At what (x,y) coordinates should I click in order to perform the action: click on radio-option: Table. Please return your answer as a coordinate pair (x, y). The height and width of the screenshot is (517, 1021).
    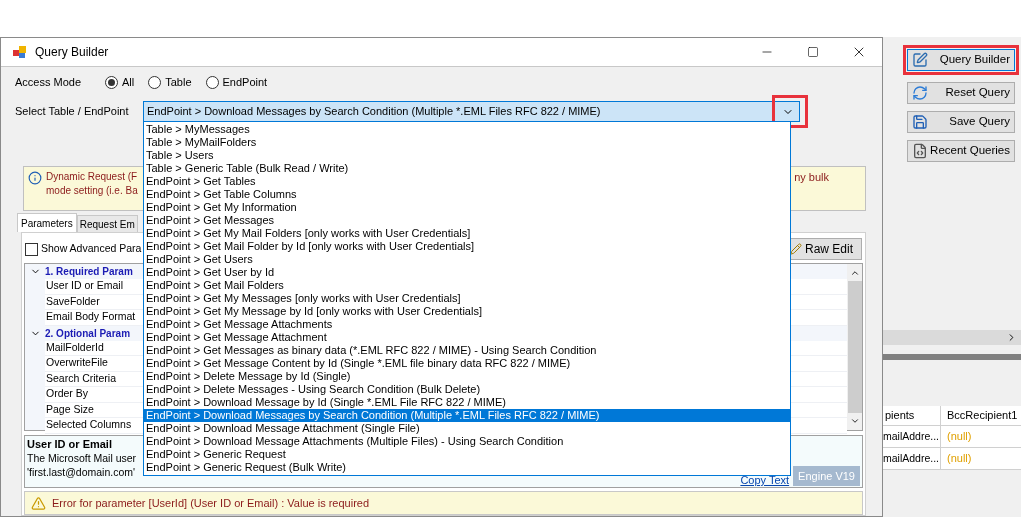
    Looking at the image, I should click on (170, 82).